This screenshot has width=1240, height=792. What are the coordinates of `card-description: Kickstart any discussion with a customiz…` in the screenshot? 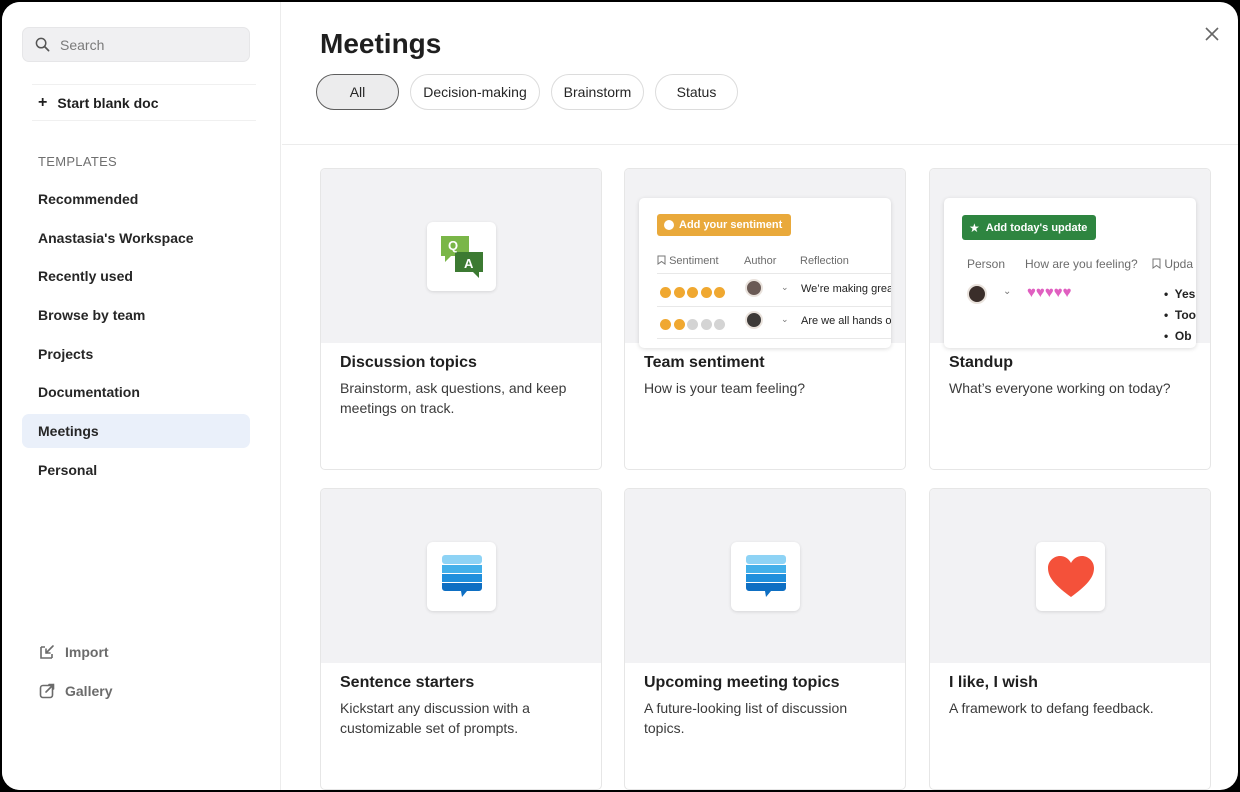 It's located at (435, 718).